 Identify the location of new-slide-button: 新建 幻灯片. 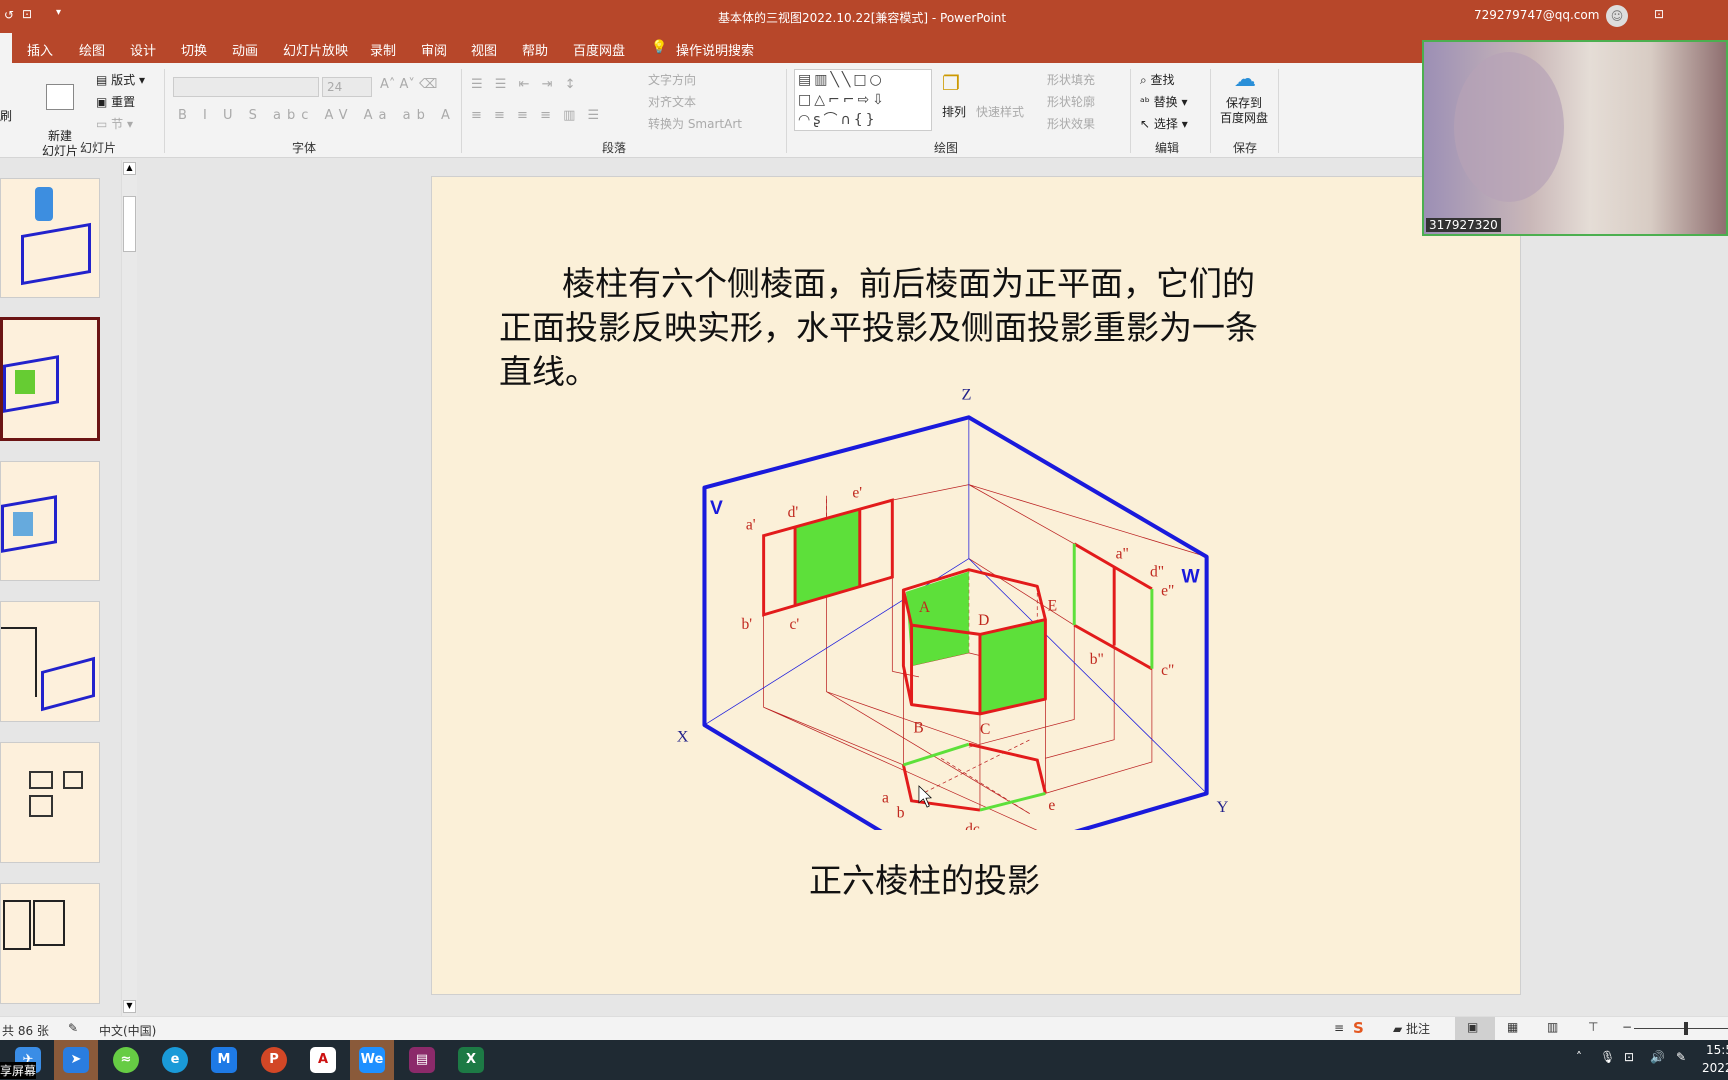
(60, 114).